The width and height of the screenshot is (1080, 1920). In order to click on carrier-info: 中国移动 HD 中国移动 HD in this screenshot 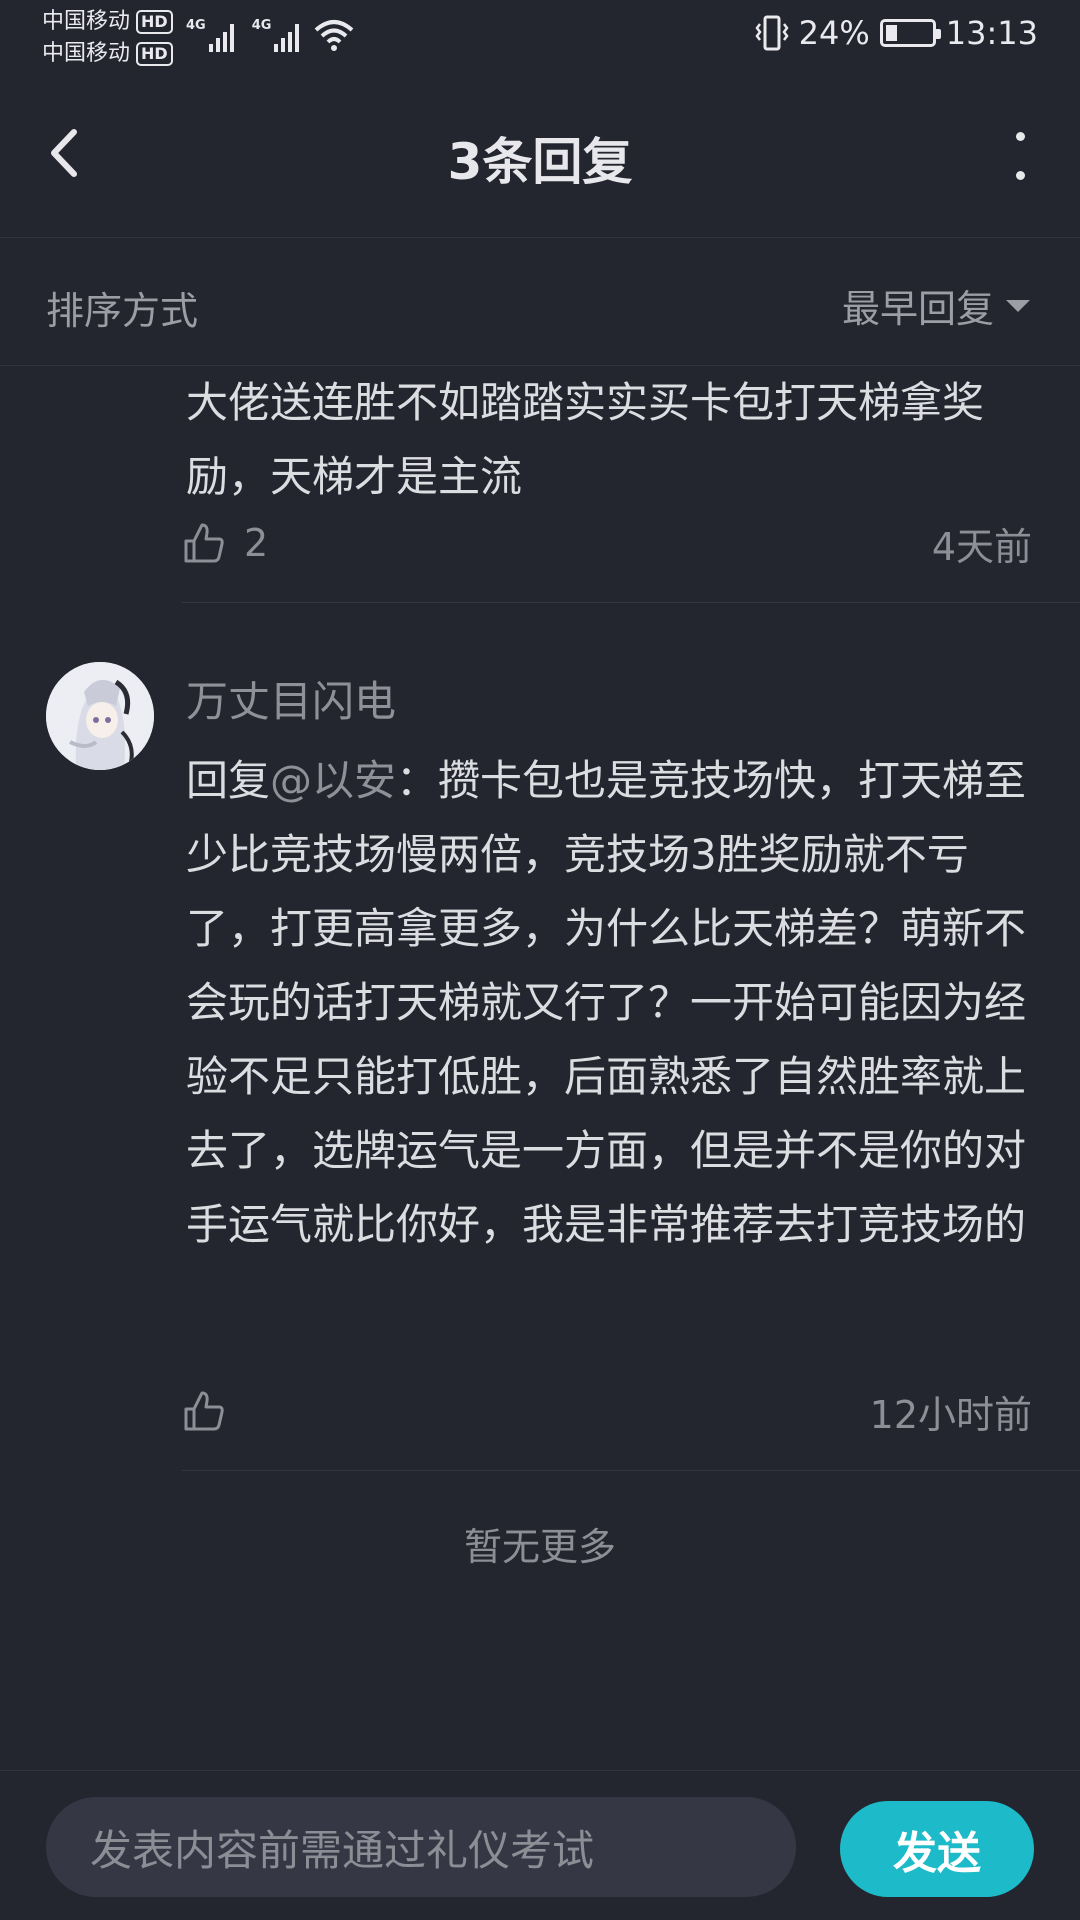, I will do `click(107, 38)`.